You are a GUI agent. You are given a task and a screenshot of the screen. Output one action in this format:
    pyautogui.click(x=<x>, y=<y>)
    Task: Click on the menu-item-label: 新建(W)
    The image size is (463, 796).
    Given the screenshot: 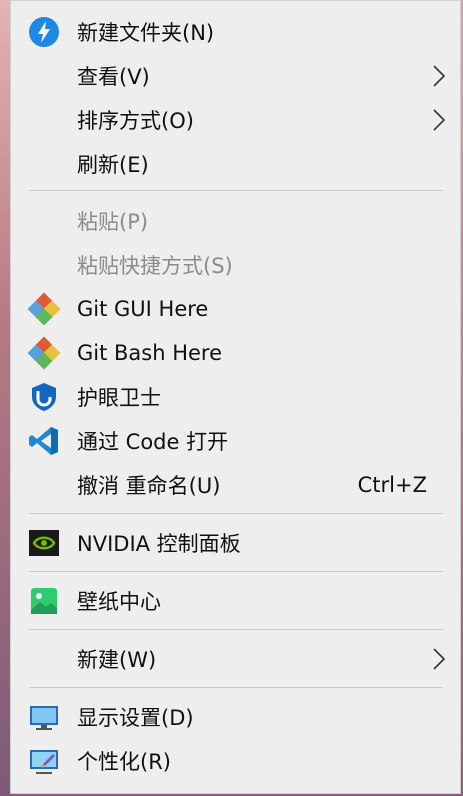 What is the action you would take?
    pyautogui.click(x=117, y=660)
    